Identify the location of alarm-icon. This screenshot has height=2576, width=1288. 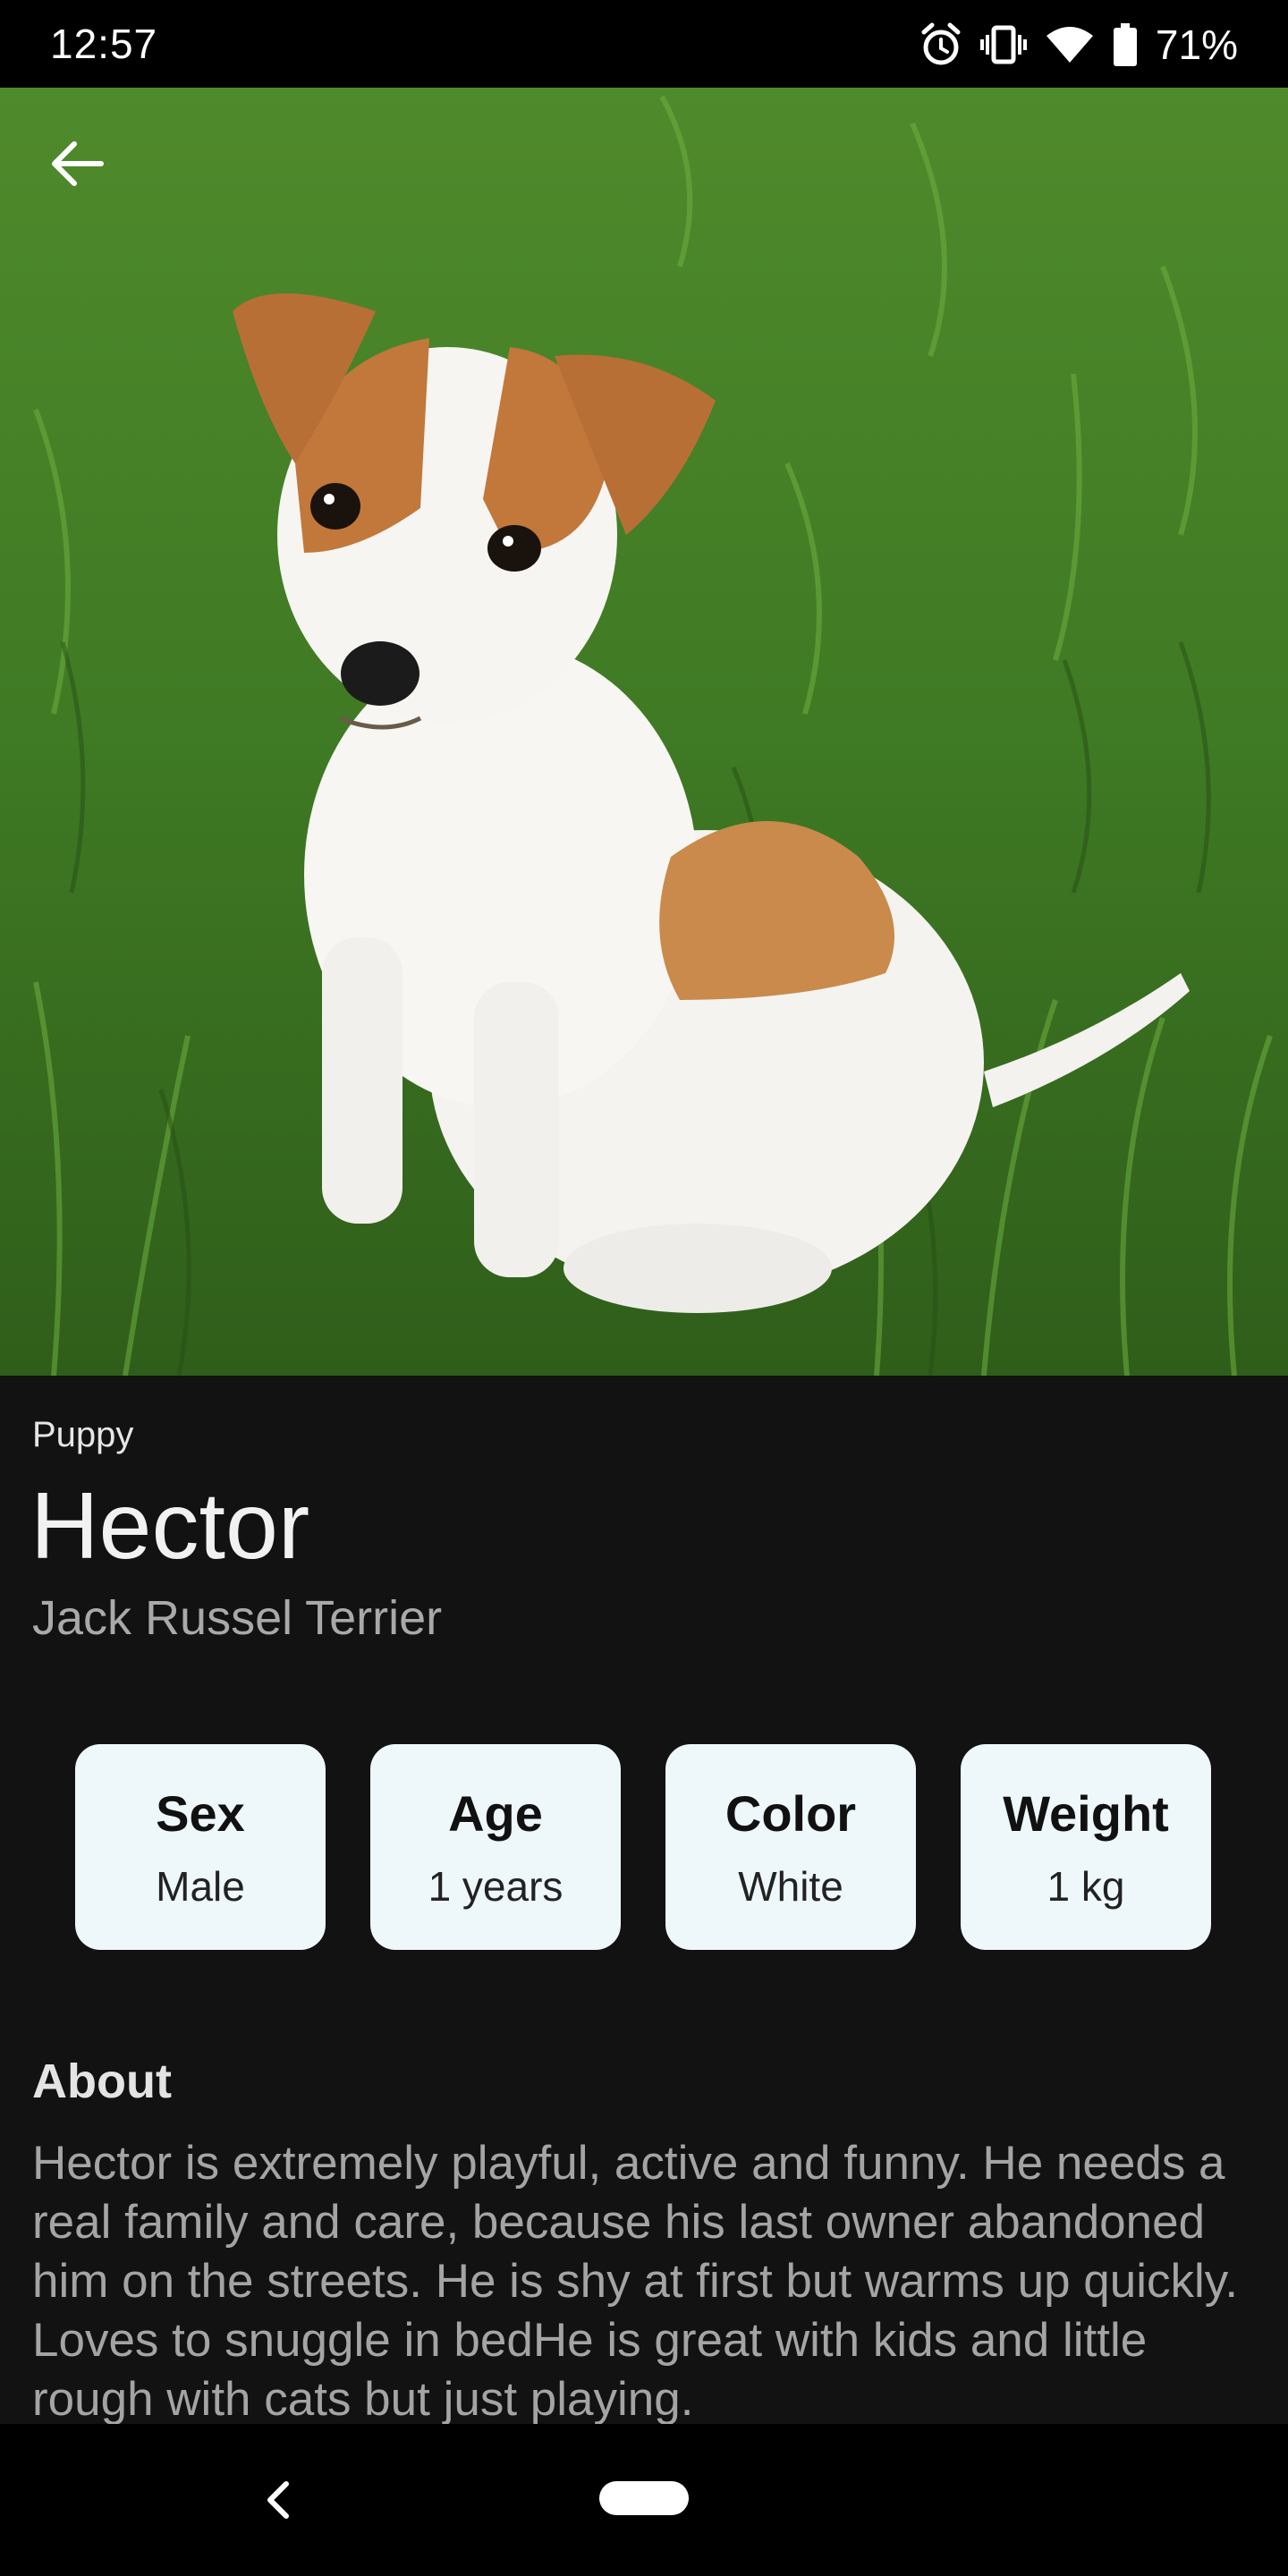
(940, 44).